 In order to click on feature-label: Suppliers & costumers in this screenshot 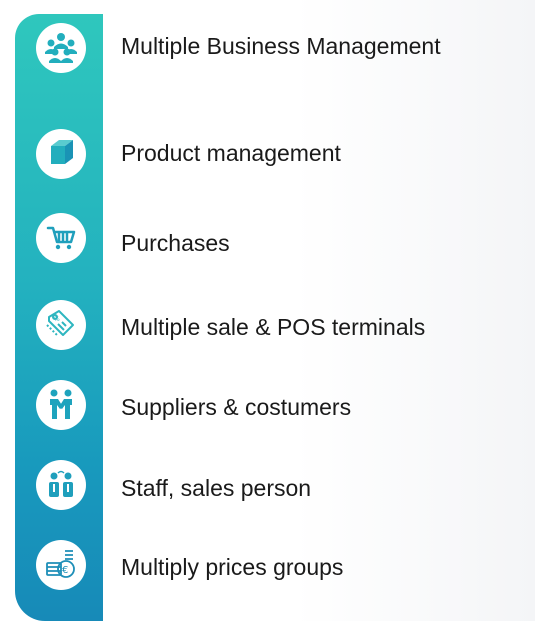, I will do `click(236, 407)`.